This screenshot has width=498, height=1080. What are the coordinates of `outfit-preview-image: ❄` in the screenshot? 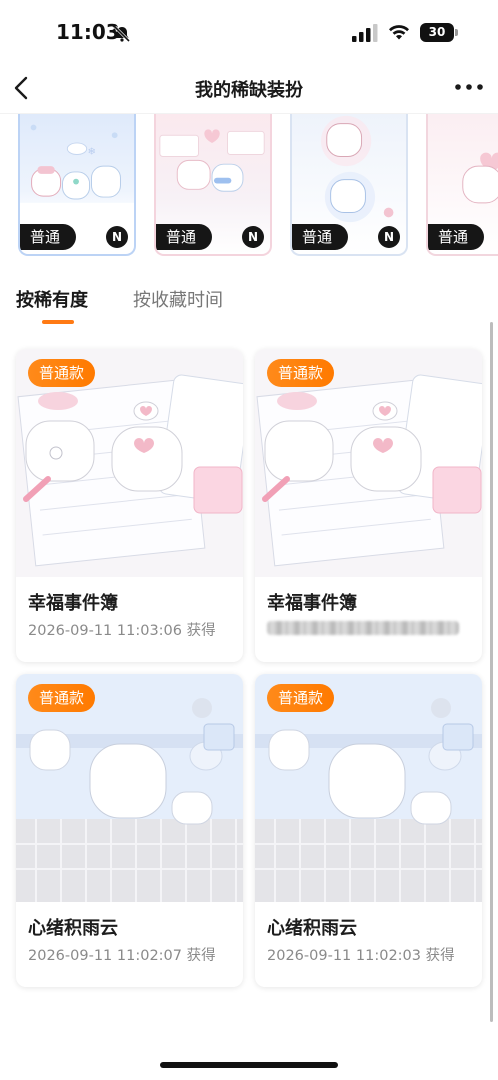 It's located at (77, 174).